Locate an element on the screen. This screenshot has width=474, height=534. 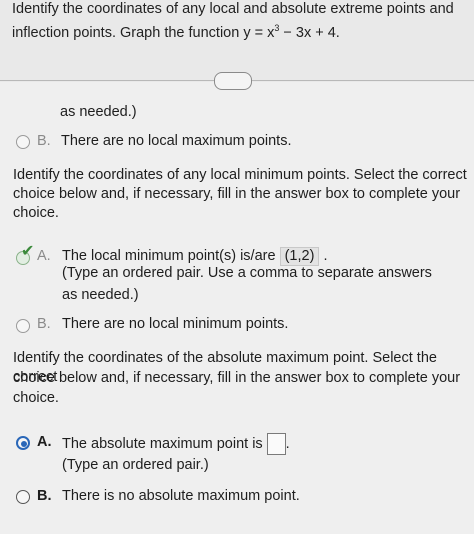
abs-max-option-a-radio is located at coordinates (23, 443).